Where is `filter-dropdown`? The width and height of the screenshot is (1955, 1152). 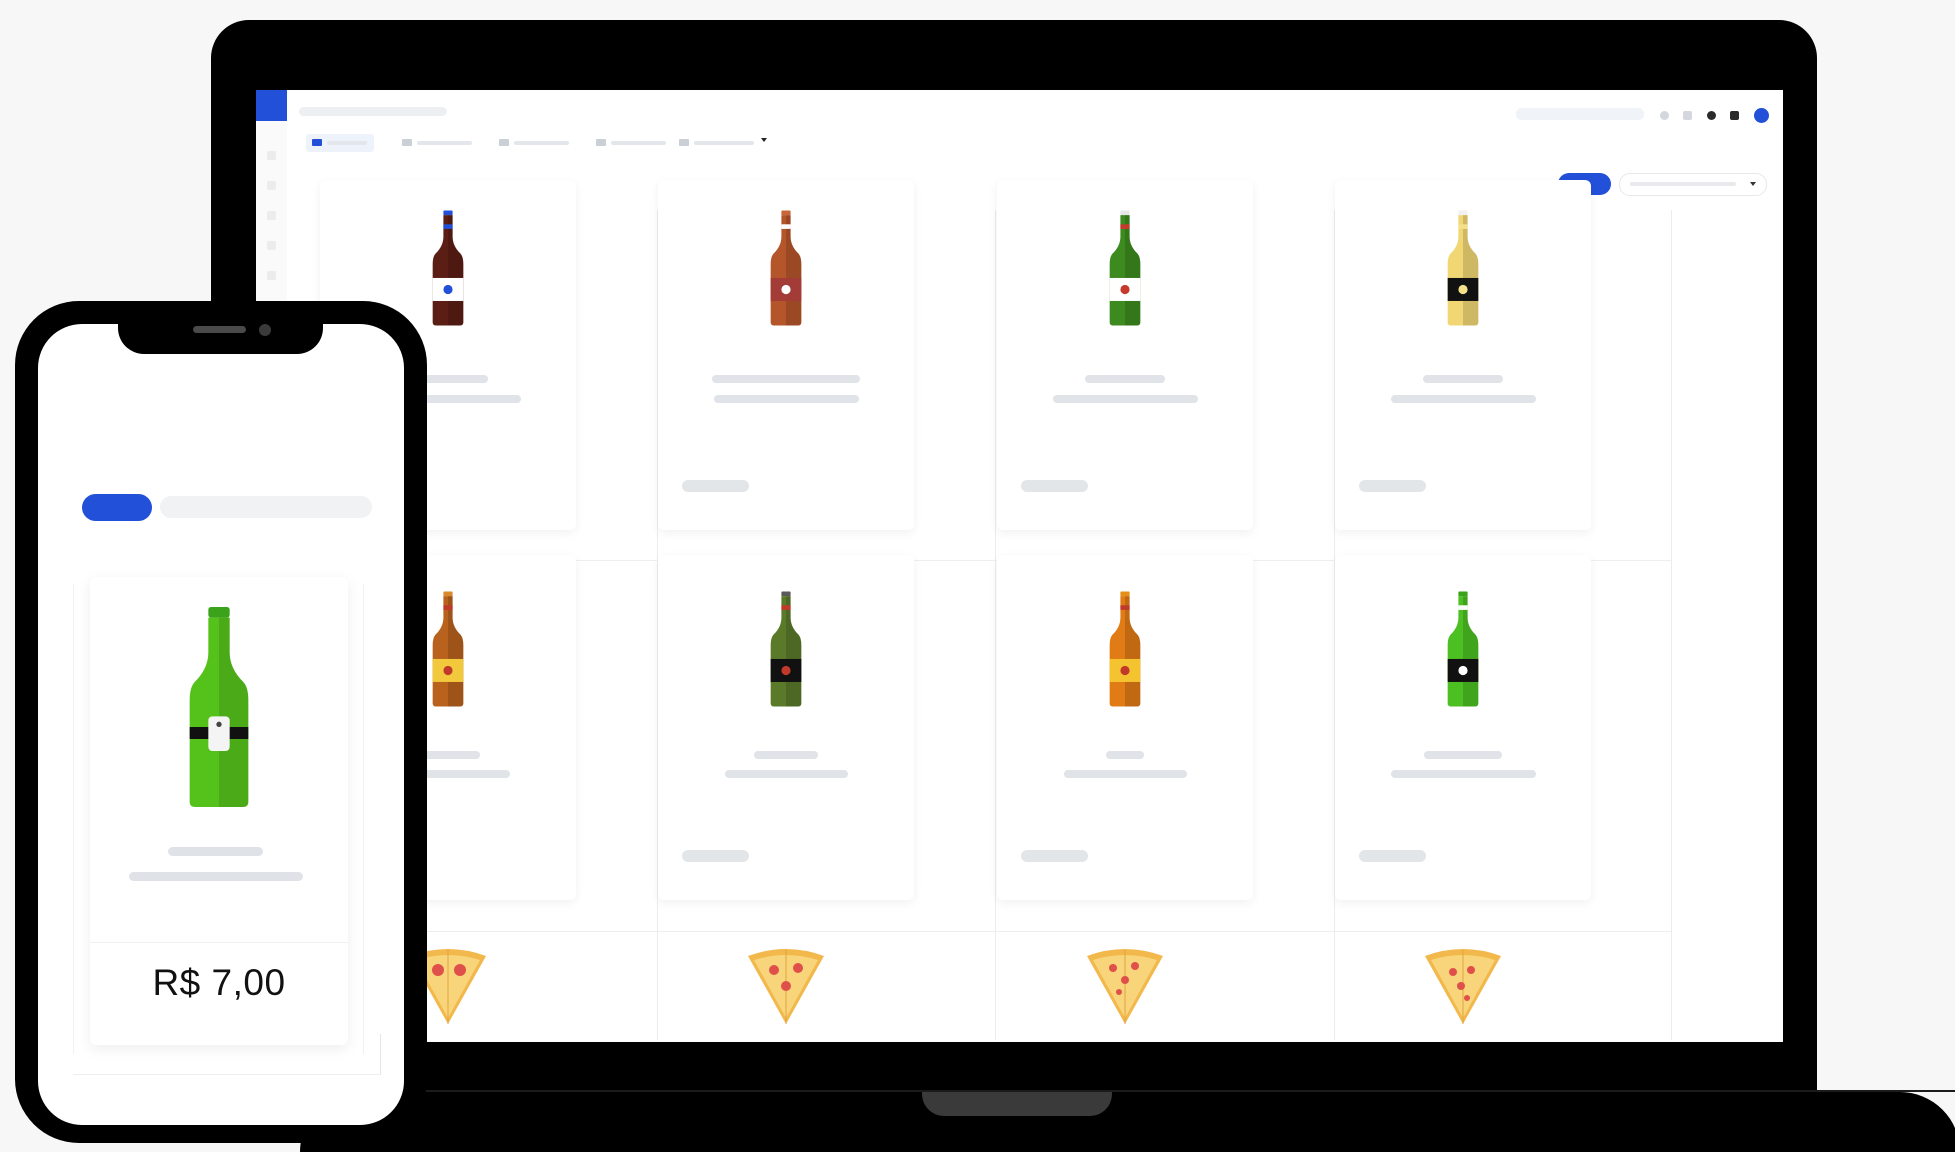
filter-dropdown is located at coordinates (1693, 184).